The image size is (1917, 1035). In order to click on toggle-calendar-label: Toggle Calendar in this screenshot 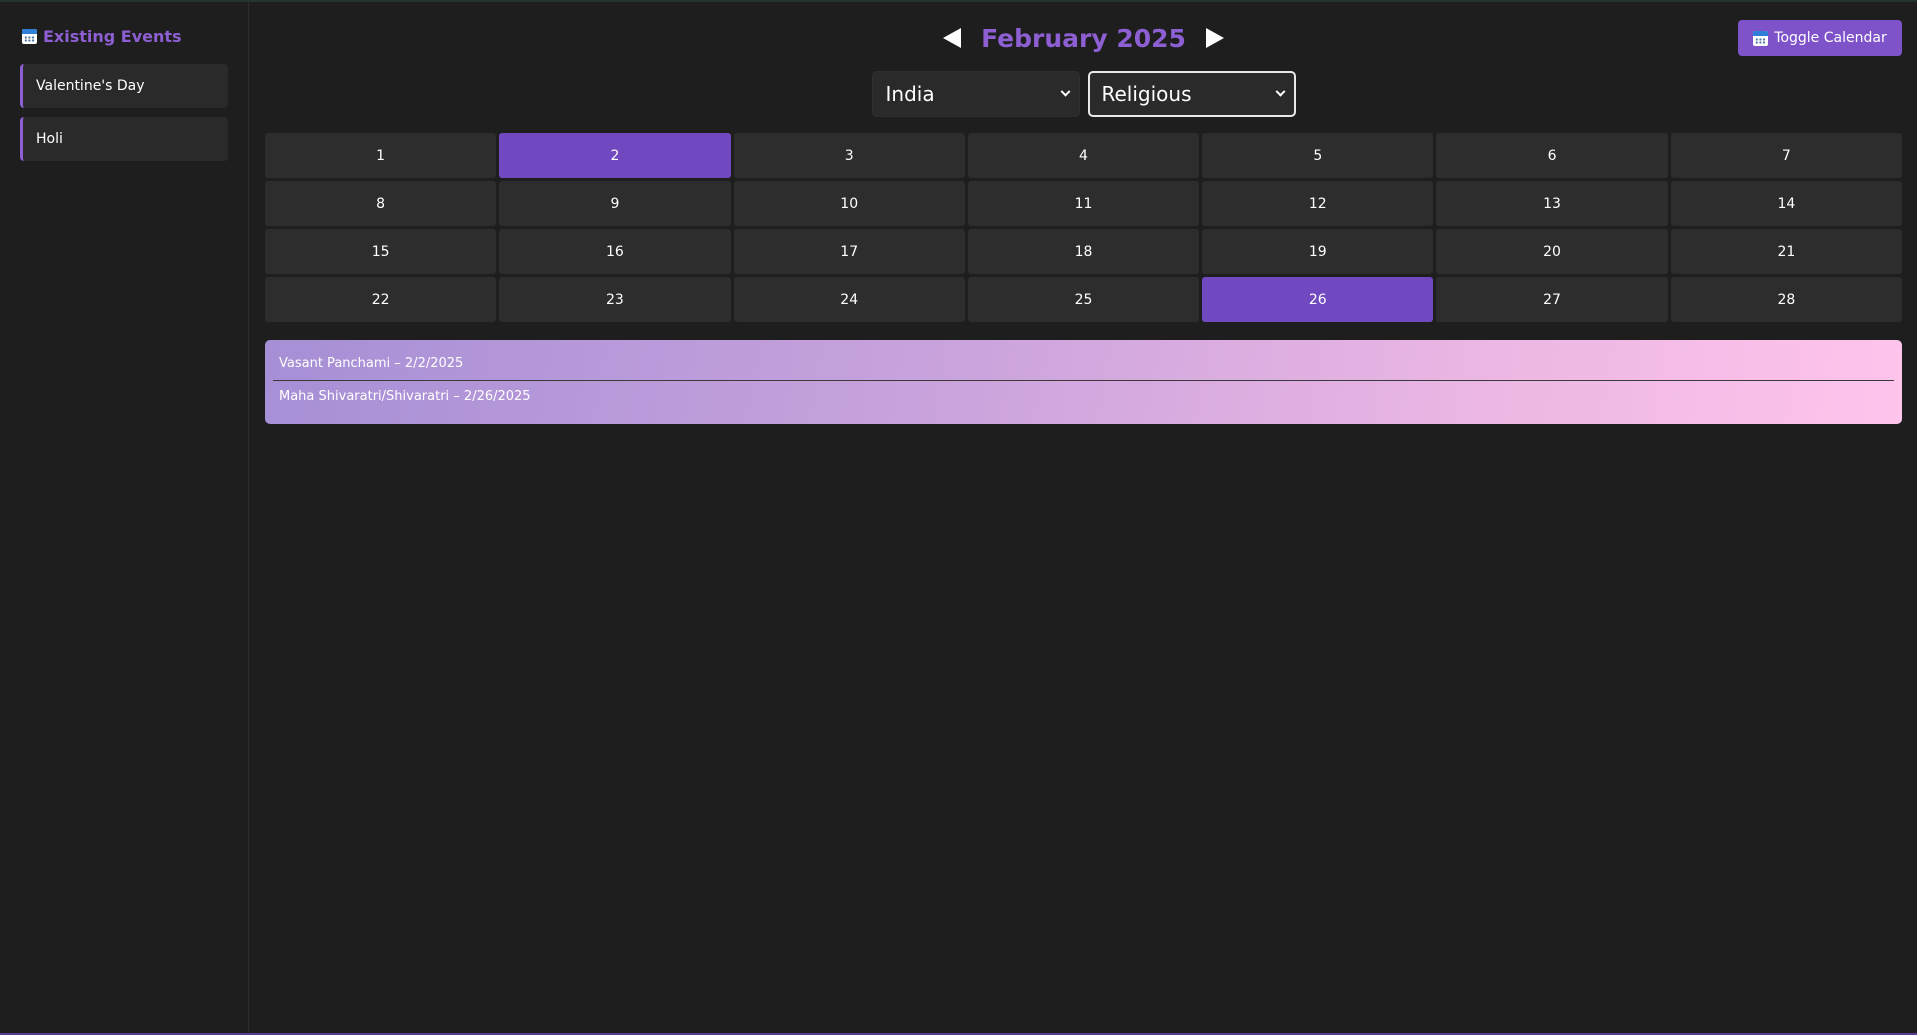, I will do `click(1830, 38)`.